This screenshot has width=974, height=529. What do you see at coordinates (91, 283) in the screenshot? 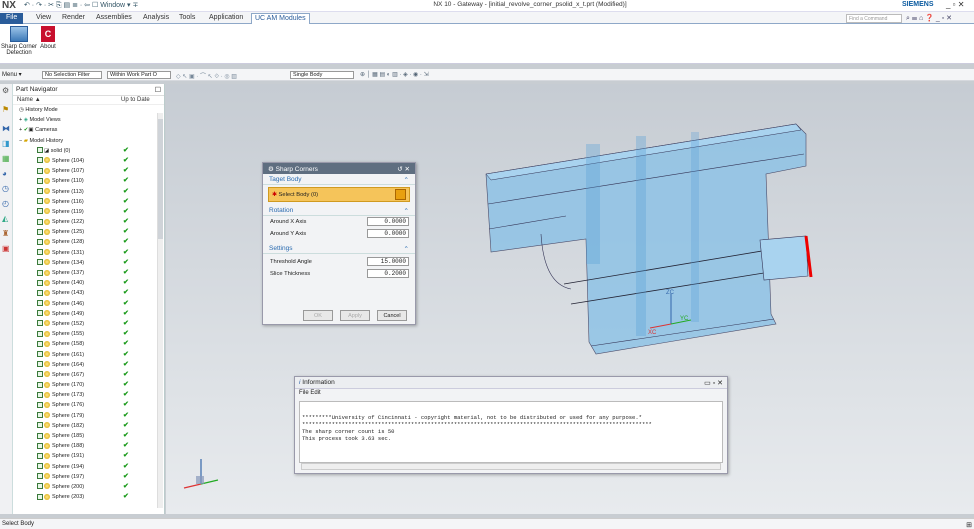
I see `tree-item-sphere: Sphere (140) ✔` at bounding box center [91, 283].